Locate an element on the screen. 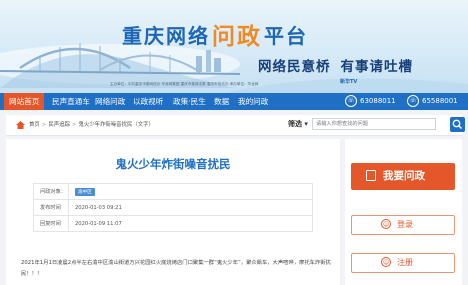 The width and height of the screenshot is (468, 285). register-button: ☺ 注册 is located at coordinates (403, 263).